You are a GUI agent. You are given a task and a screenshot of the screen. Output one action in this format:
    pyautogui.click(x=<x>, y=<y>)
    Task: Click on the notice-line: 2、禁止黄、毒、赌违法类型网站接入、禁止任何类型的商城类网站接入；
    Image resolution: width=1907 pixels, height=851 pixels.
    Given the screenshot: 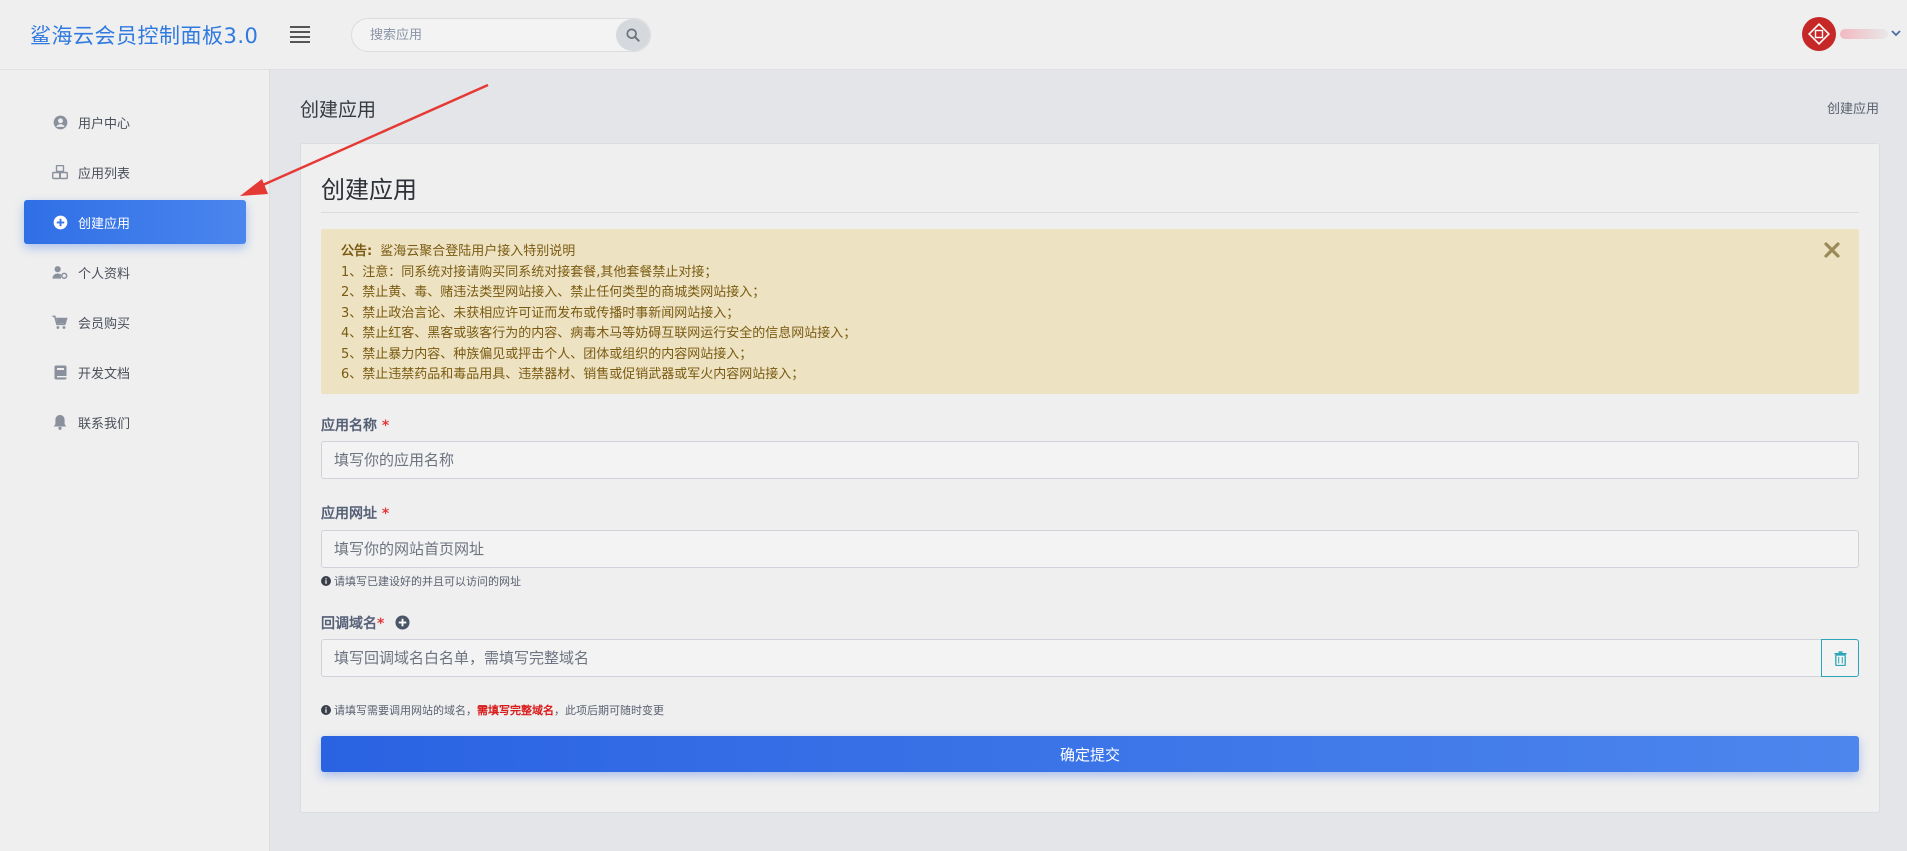 What is the action you would take?
    pyautogui.click(x=553, y=292)
    